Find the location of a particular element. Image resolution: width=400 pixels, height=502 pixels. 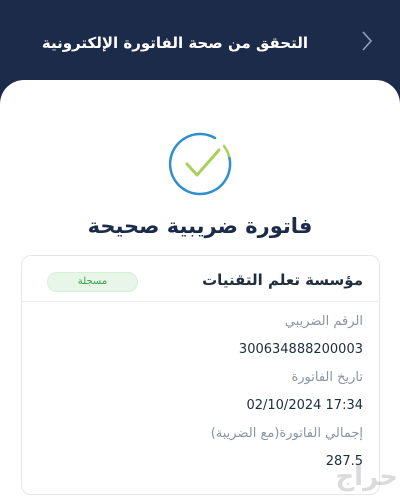

invoice-total-label: إجمالي الفاتورة(مع الضريبة) is located at coordinates (286, 433).